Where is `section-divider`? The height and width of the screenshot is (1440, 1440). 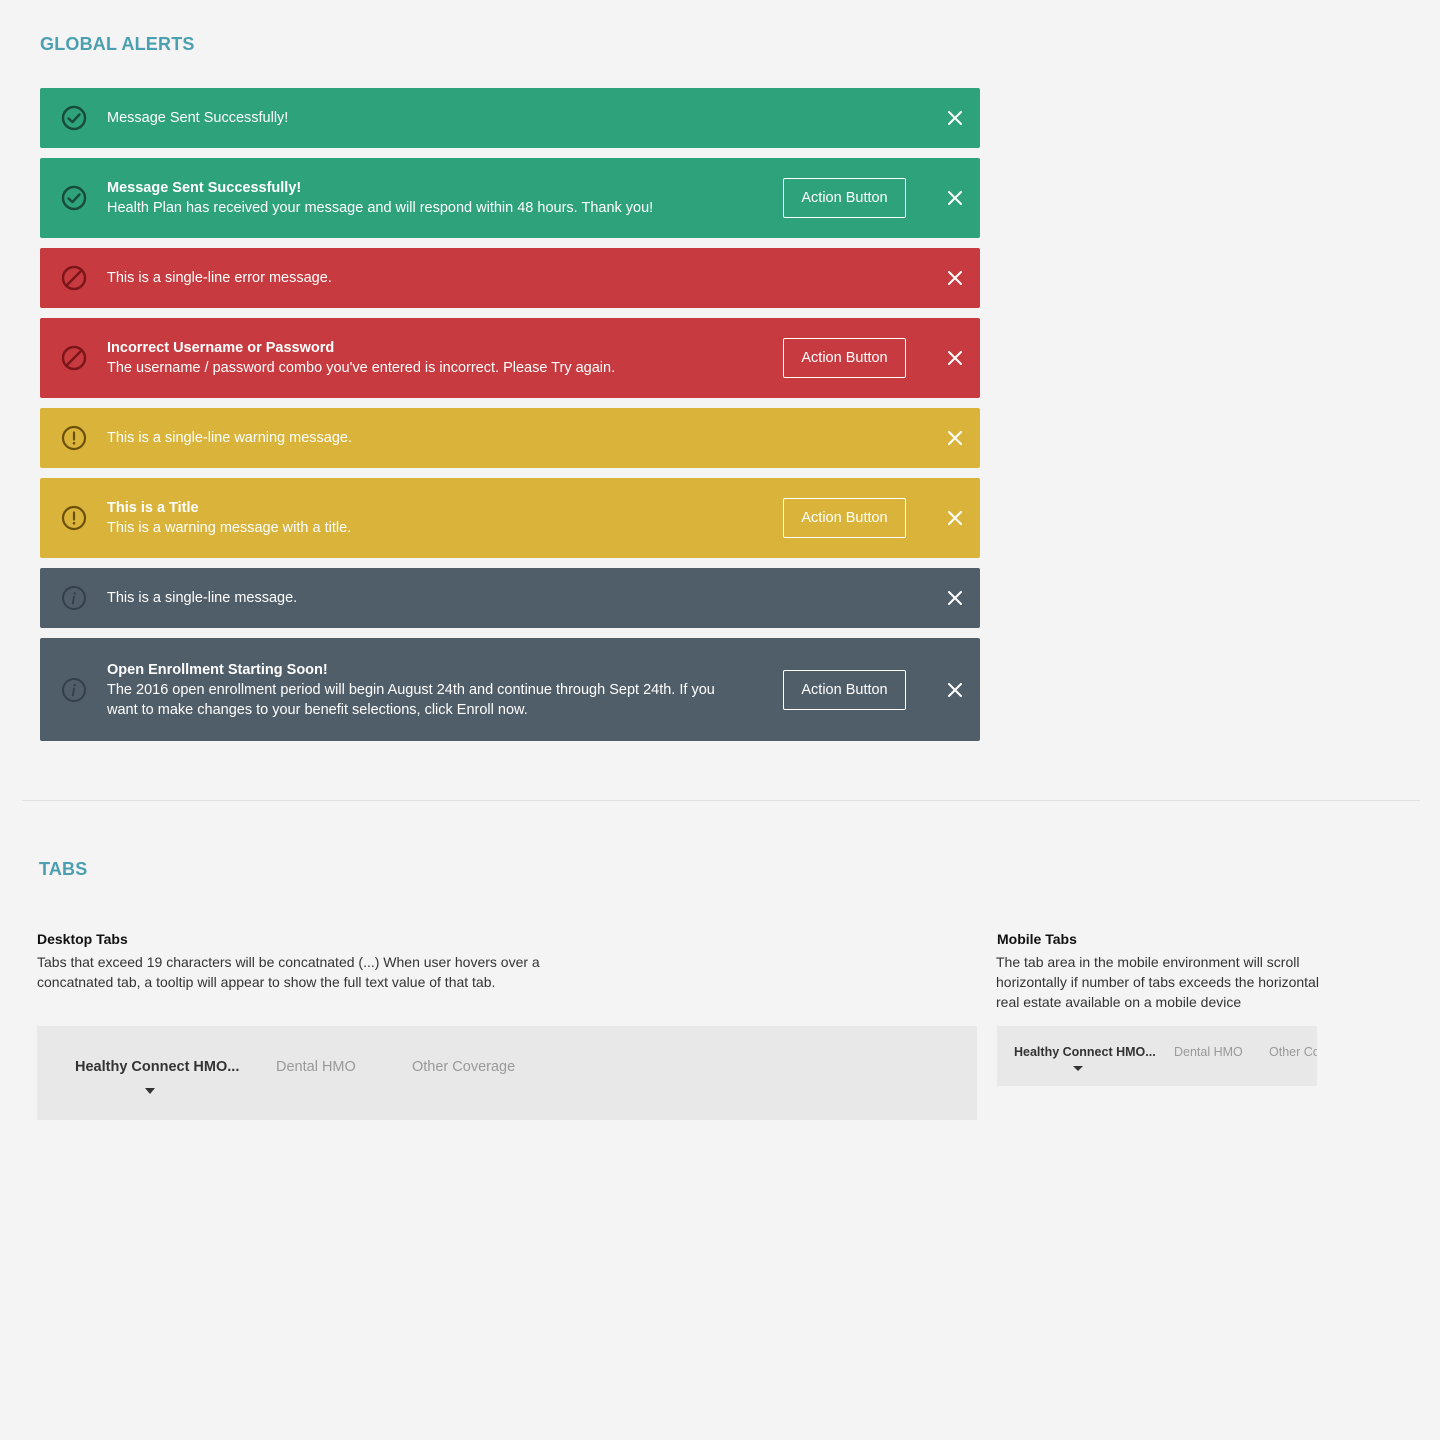
section-divider is located at coordinates (721, 800).